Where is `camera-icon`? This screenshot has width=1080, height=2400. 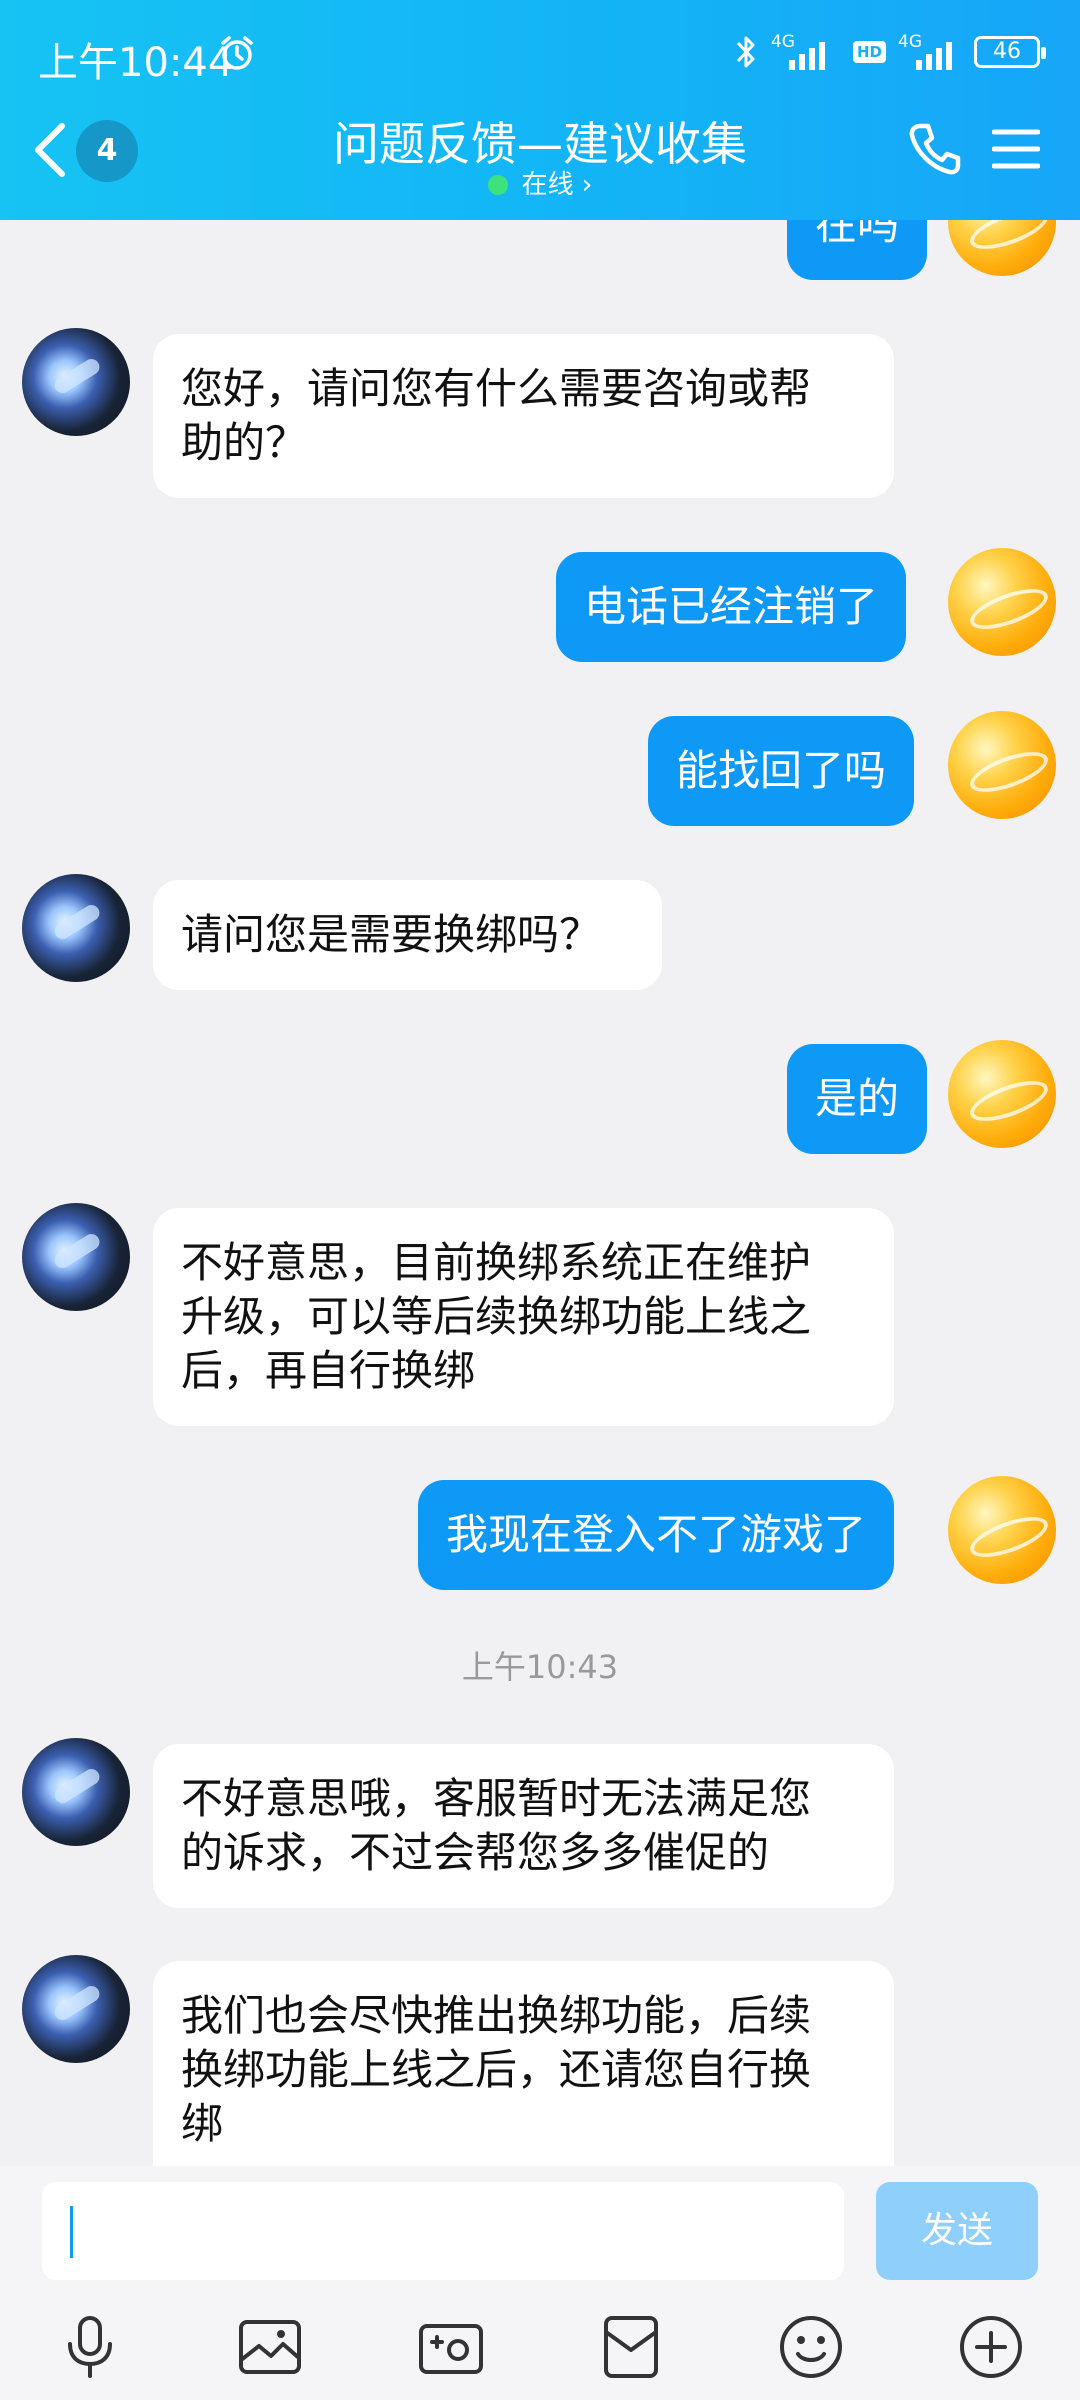
camera-icon is located at coordinates (451, 2347).